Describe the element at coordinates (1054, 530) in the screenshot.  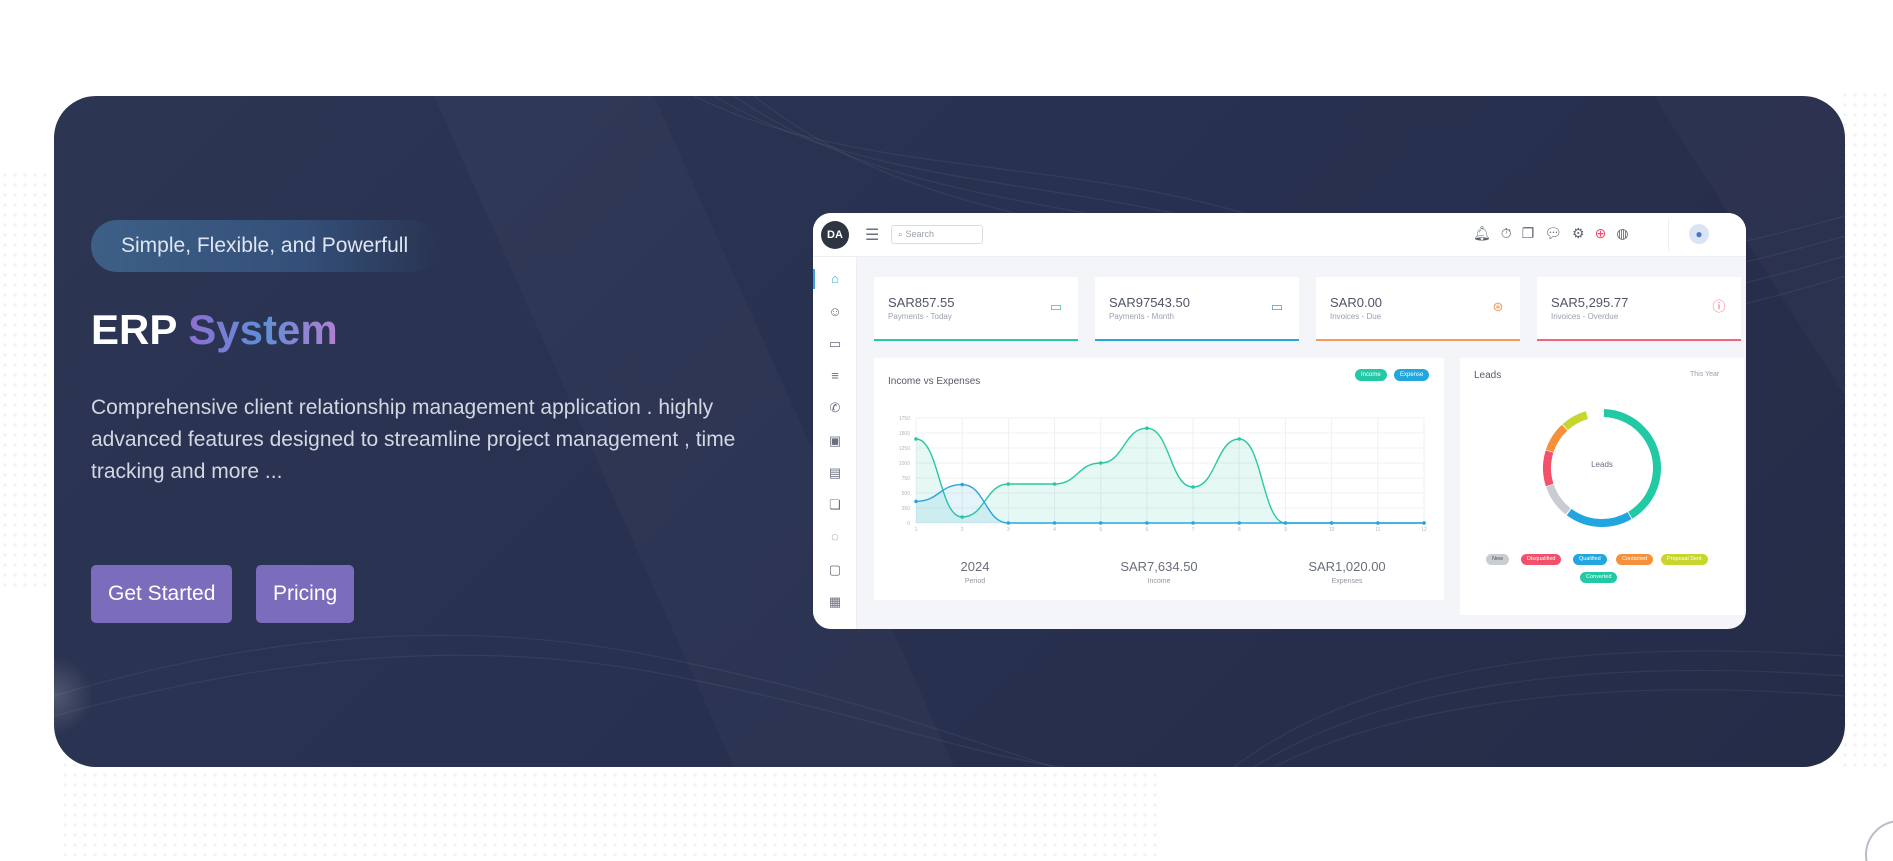
I see `x-tick-label: 4` at that location.